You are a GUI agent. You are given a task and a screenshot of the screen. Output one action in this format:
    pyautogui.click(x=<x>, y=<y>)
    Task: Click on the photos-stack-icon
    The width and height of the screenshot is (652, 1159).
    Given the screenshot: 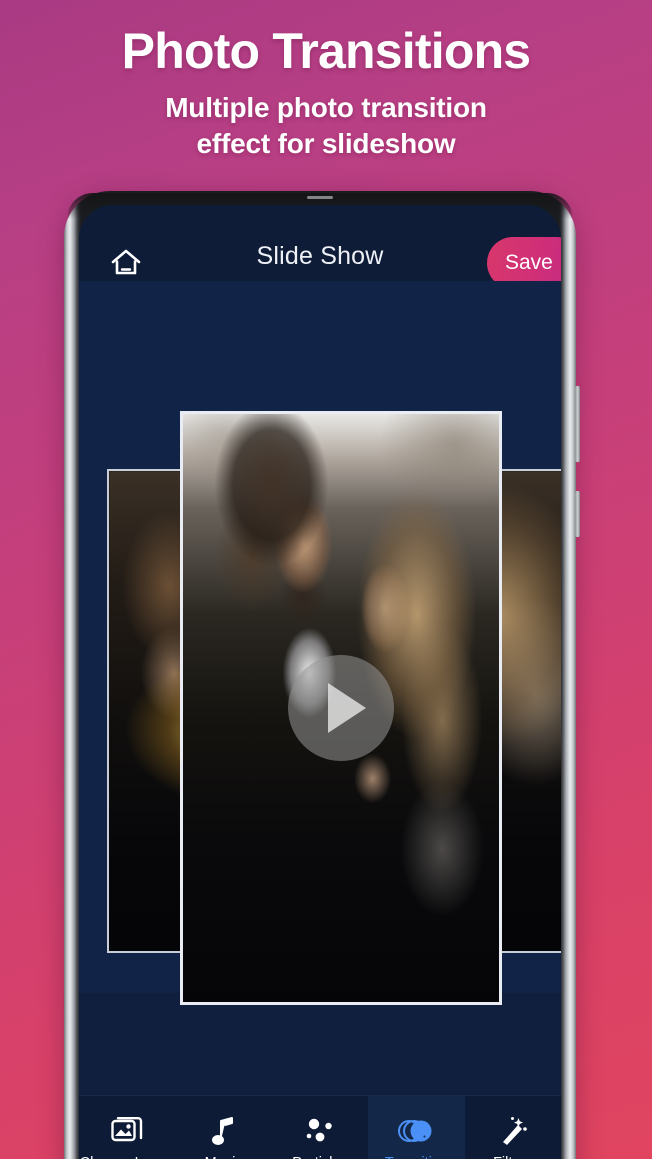 What is the action you would take?
    pyautogui.click(x=127, y=1131)
    